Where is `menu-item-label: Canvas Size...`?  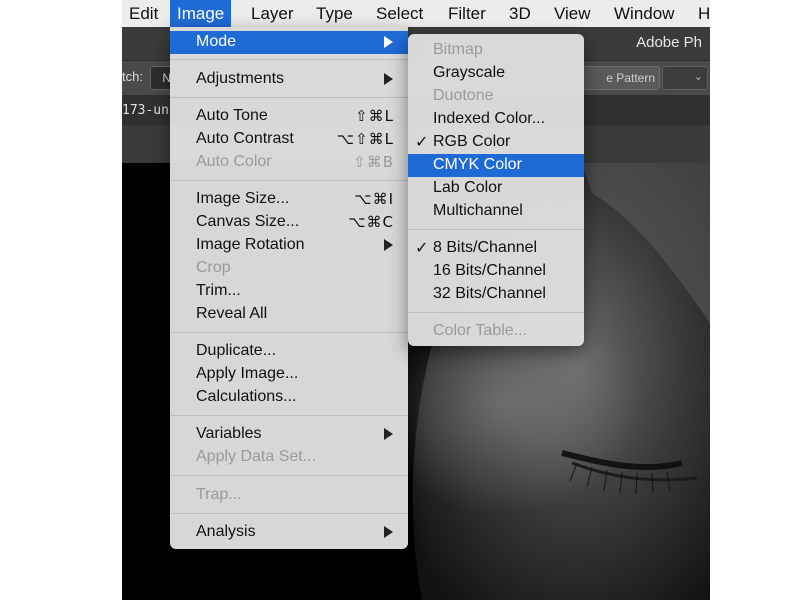 menu-item-label: Canvas Size... is located at coordinates (248, 221).